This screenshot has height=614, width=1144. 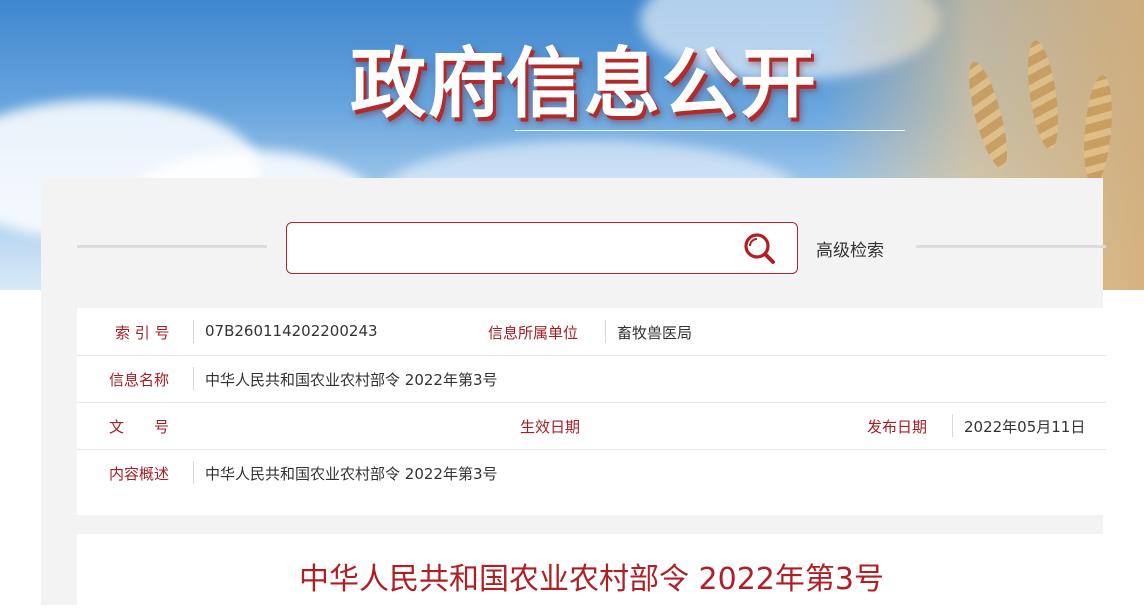 I want to click on table-row: 内容概述 中华人民共和国农业农村部令 2022年第3号, so click(x=591, y=472).